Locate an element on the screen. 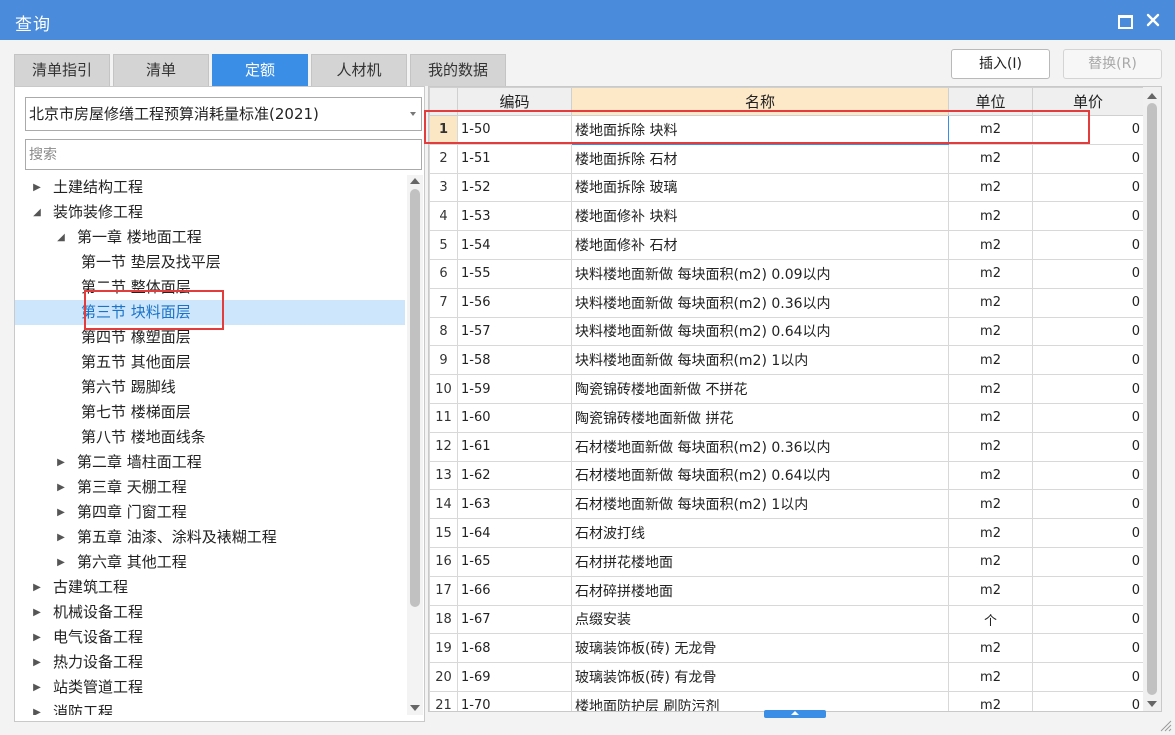  table-row: 5 1-54 楼地面修补 石材 m2 0 is located at coordinates (786, 245).